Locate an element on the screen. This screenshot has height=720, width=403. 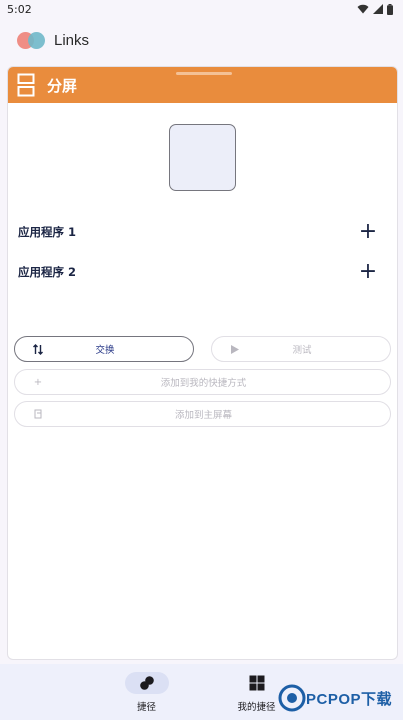
split-screen-icon is located at coordinates (26, 85).